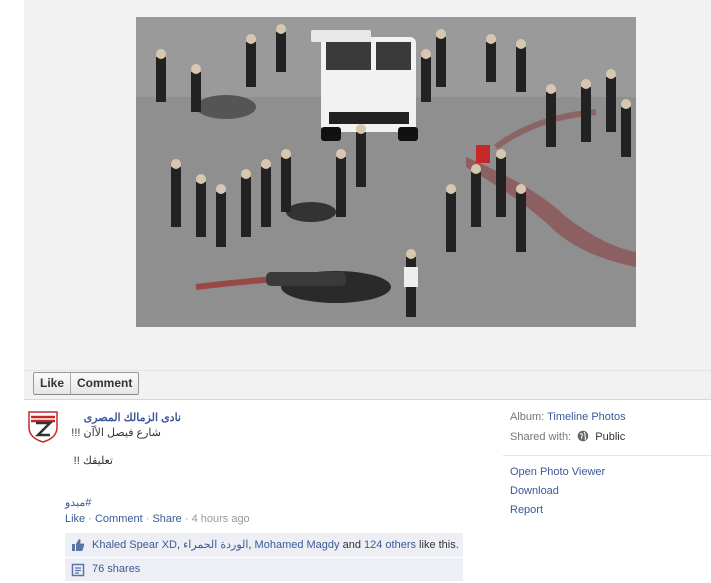 This screenshot has height=583, width=711. I want to click on album-row: Album: Timeline Photos, so click(568, 420).